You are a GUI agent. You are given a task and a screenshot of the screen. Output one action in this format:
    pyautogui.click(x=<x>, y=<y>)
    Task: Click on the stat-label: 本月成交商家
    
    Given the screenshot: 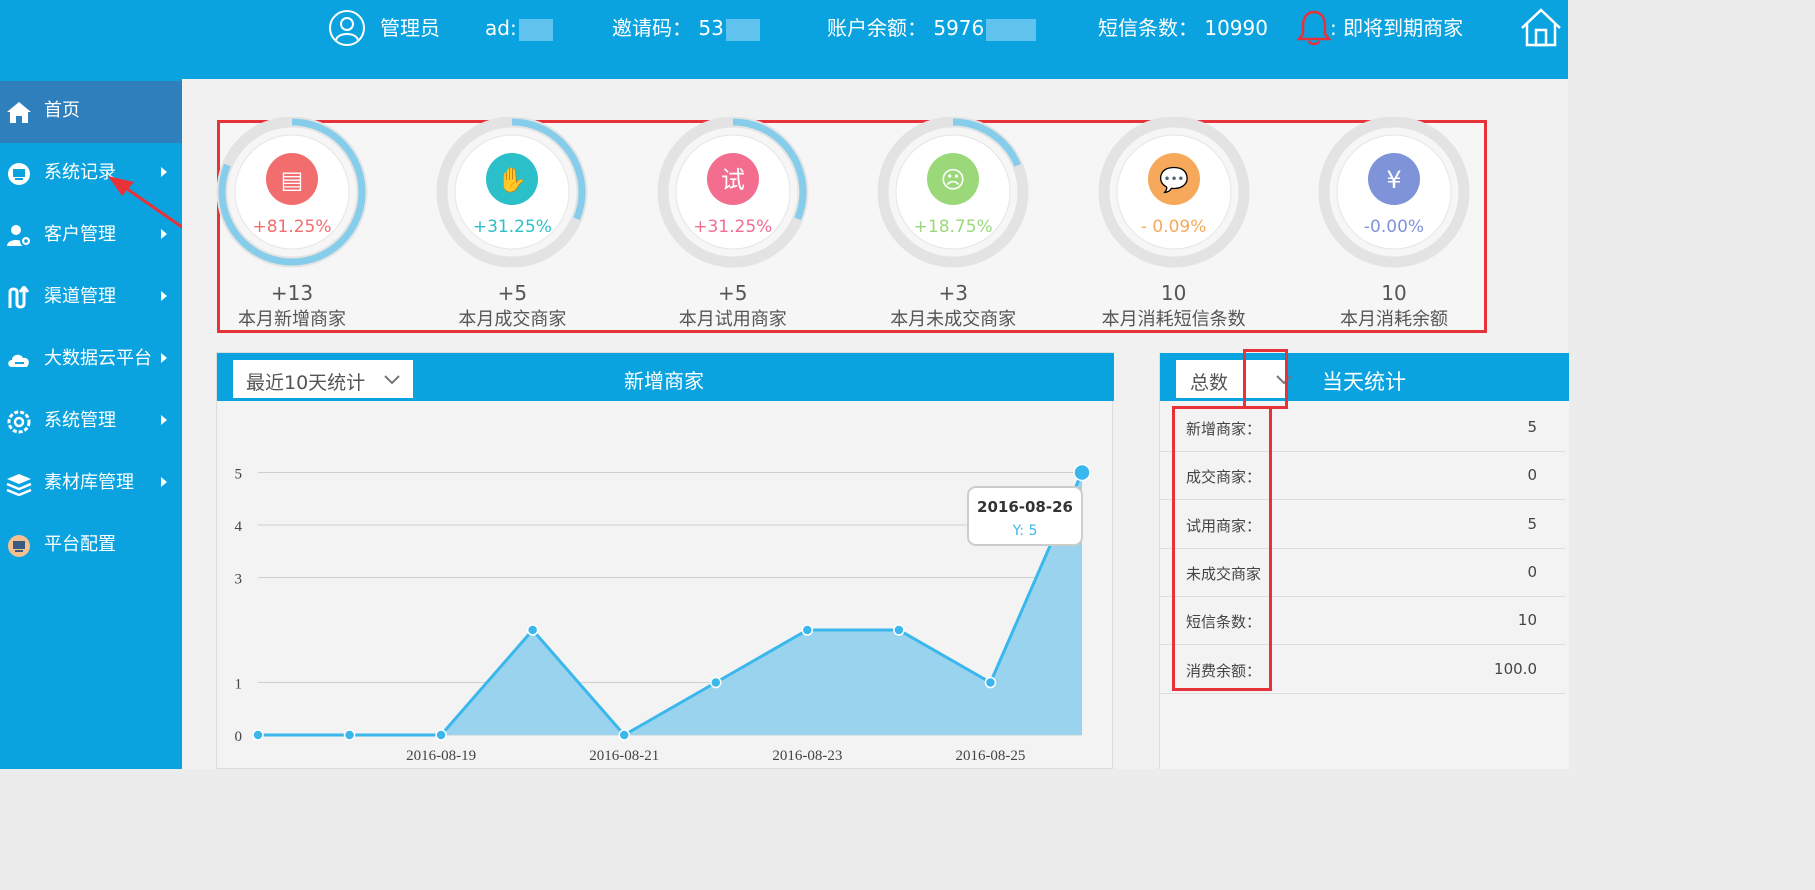 What is the action you would take?
    pyautogui.click(x=512, y=319)
    